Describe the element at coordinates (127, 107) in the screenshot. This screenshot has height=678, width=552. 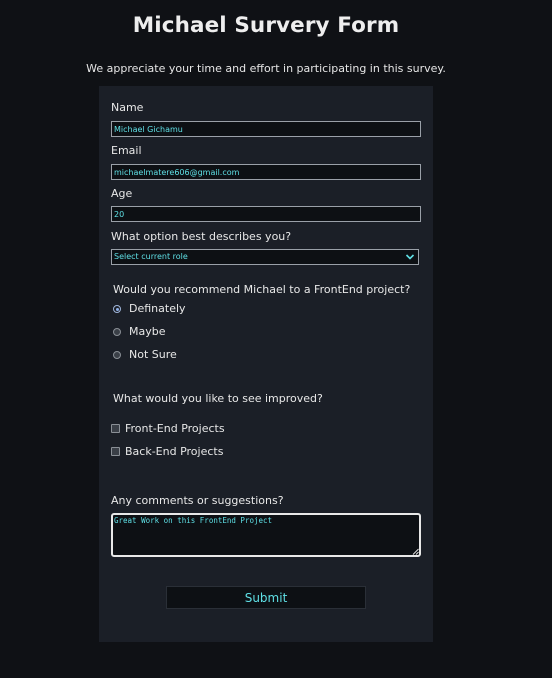
I see `name-label: Name` at that location.